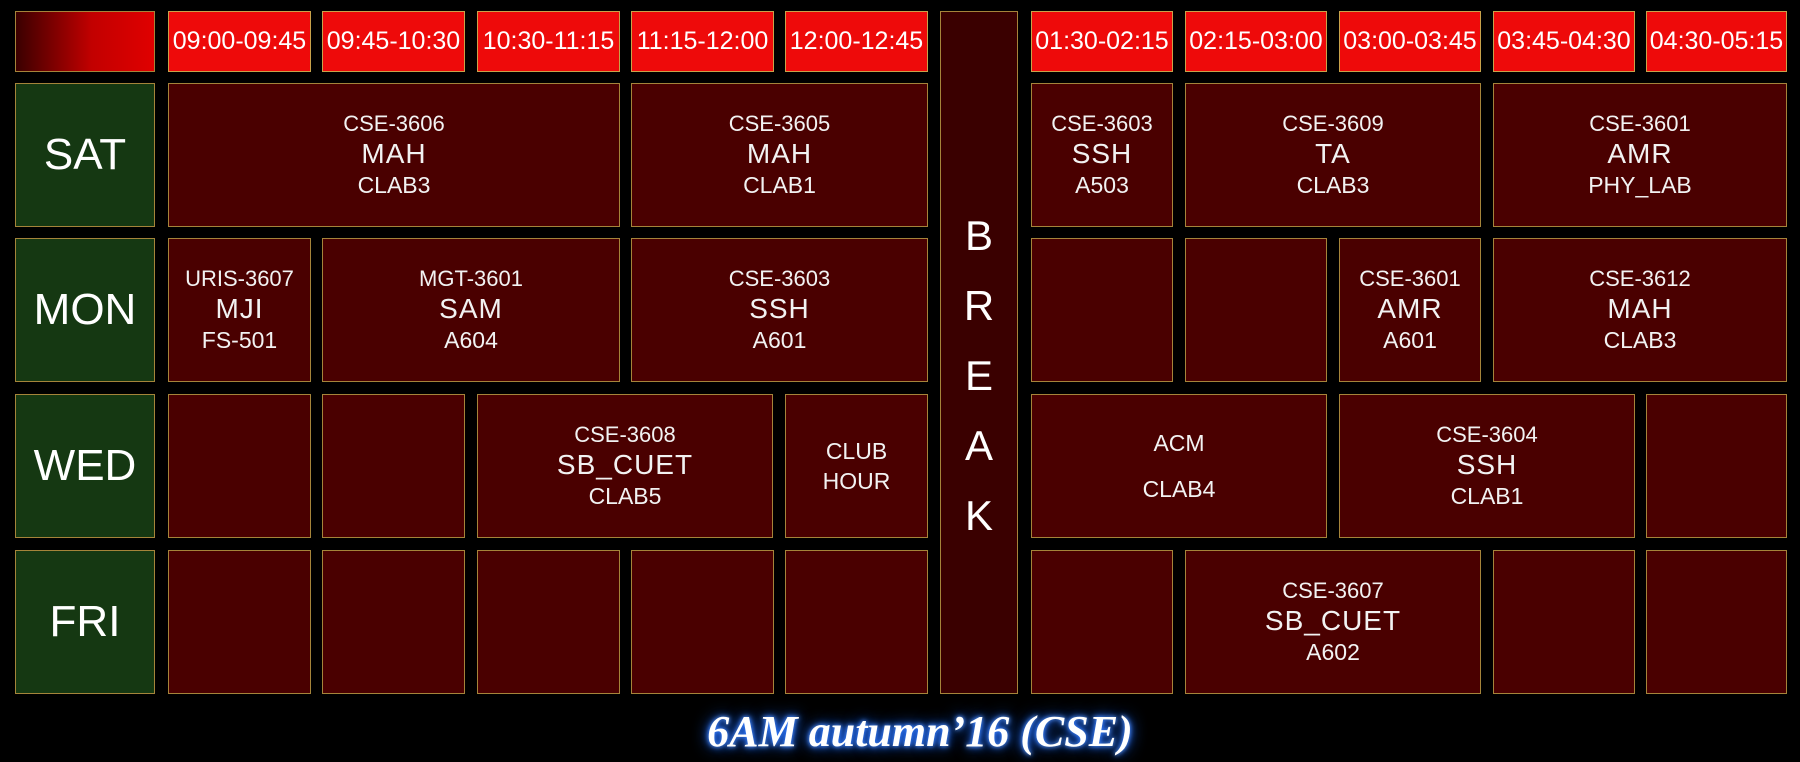 The width and height of the screenshot is (1800, 762). I want to click on acm-cell: ACM CLAB4, so click(1179, 466).